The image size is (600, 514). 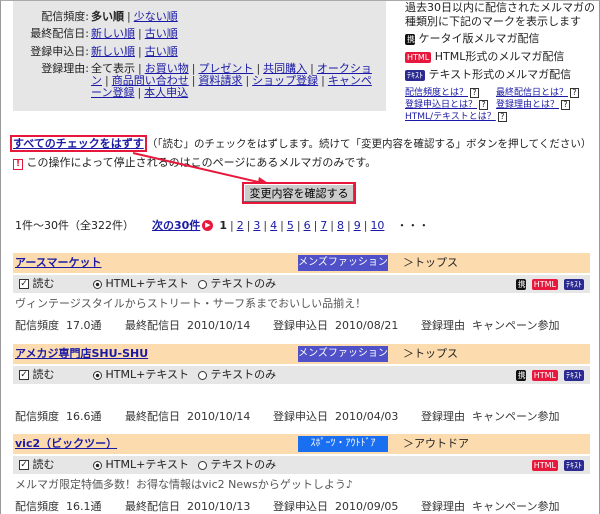 I want to click on category-badge: ｽﾎﾟｰﾂ・ｱｳﾄﾄﾞｱ, so click(x=343, y=444).